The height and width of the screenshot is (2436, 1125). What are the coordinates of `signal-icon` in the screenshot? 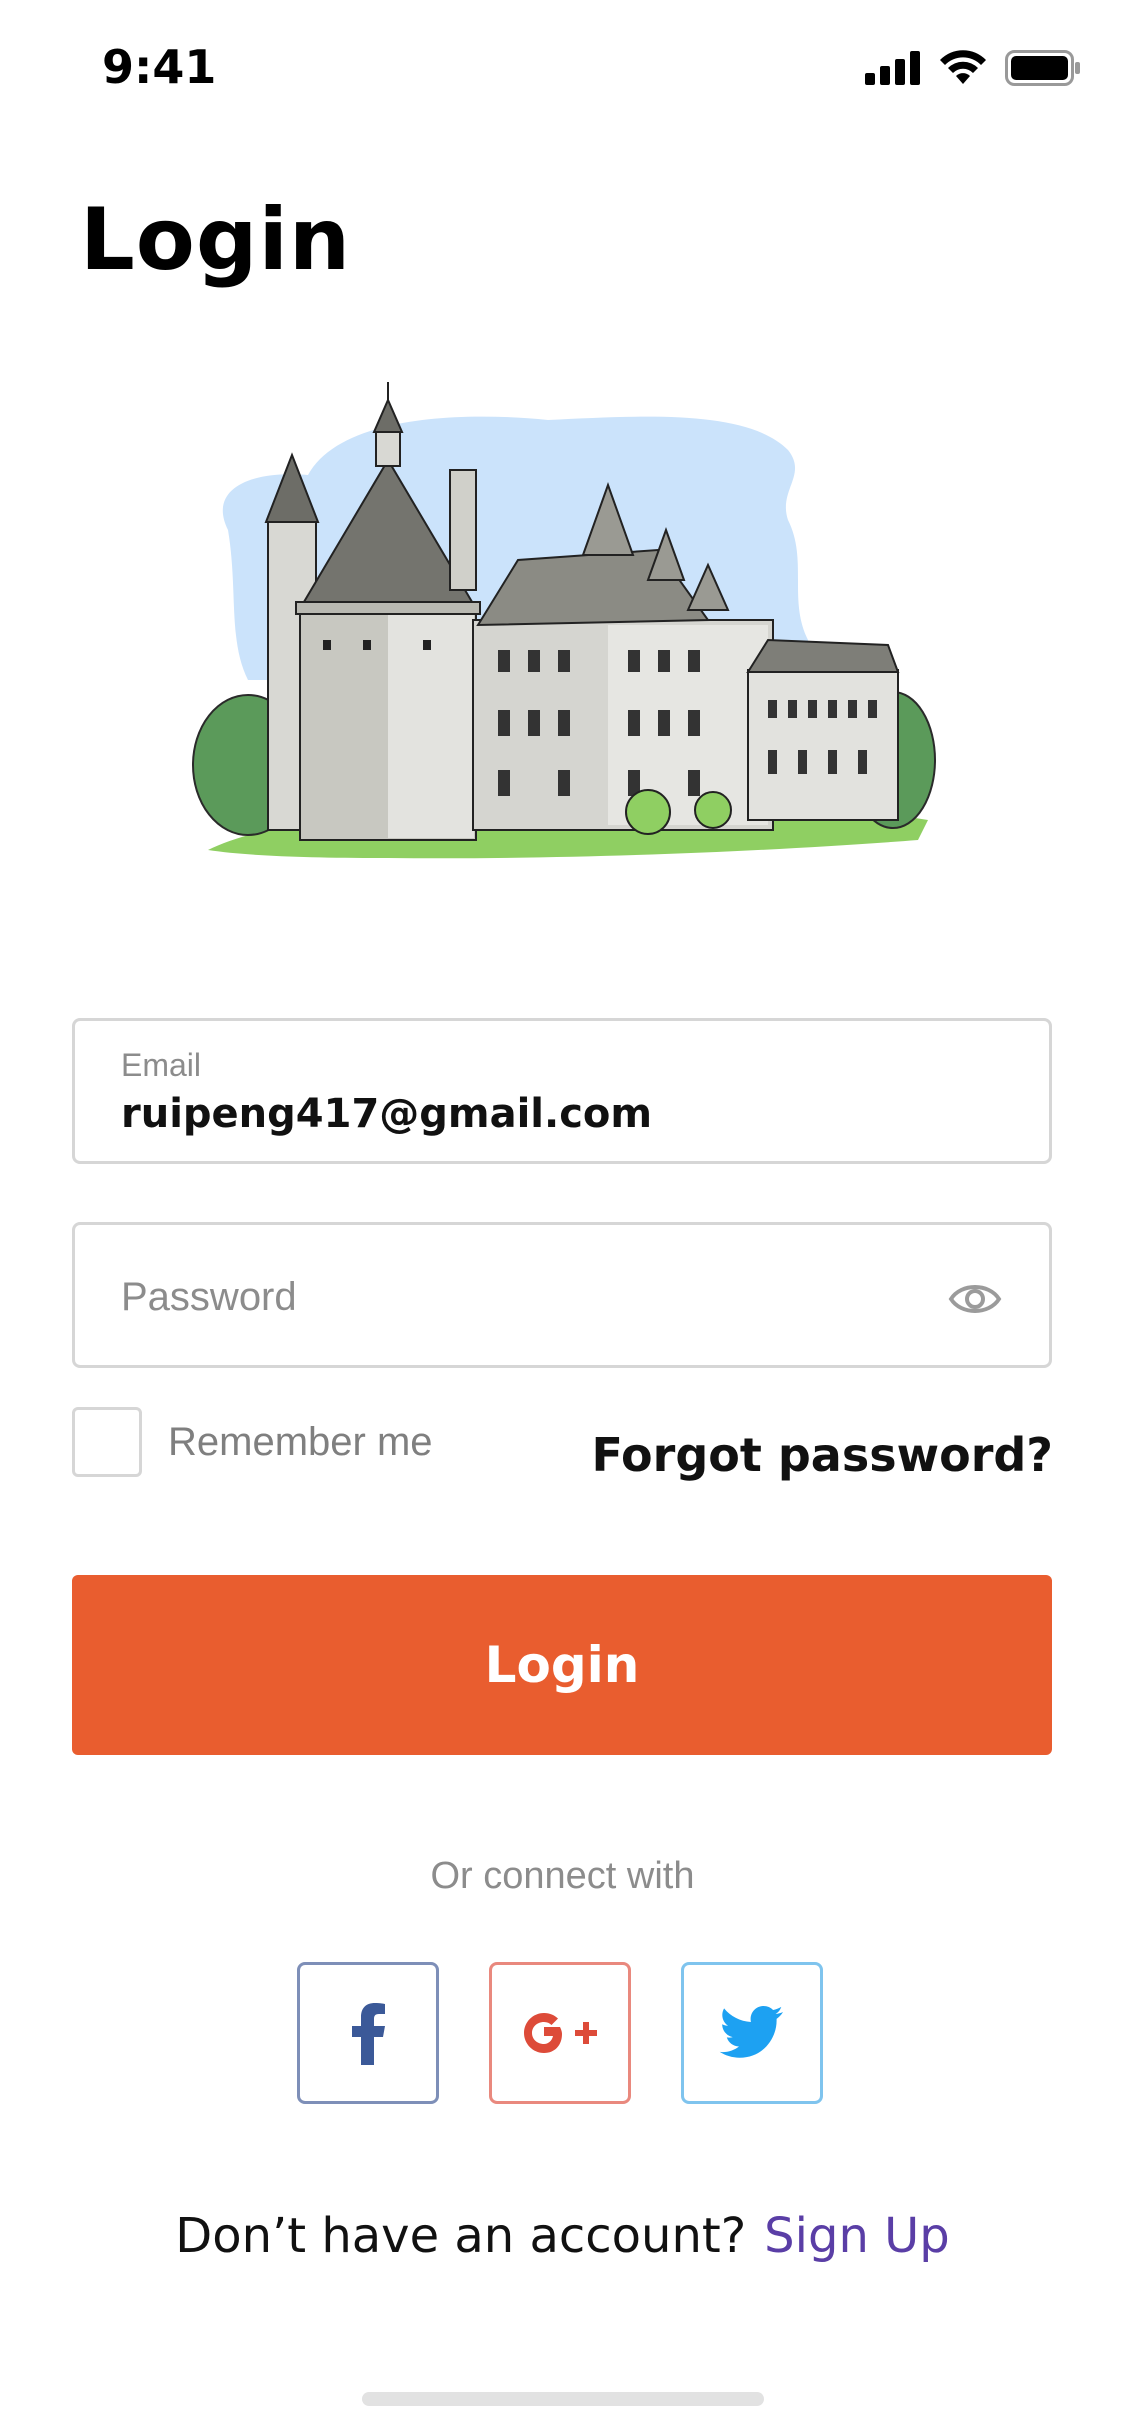 It's located at (892, 68).